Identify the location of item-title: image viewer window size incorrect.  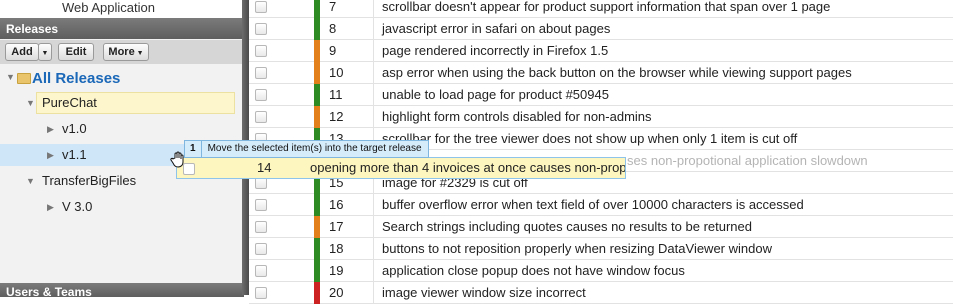
(484, 292).